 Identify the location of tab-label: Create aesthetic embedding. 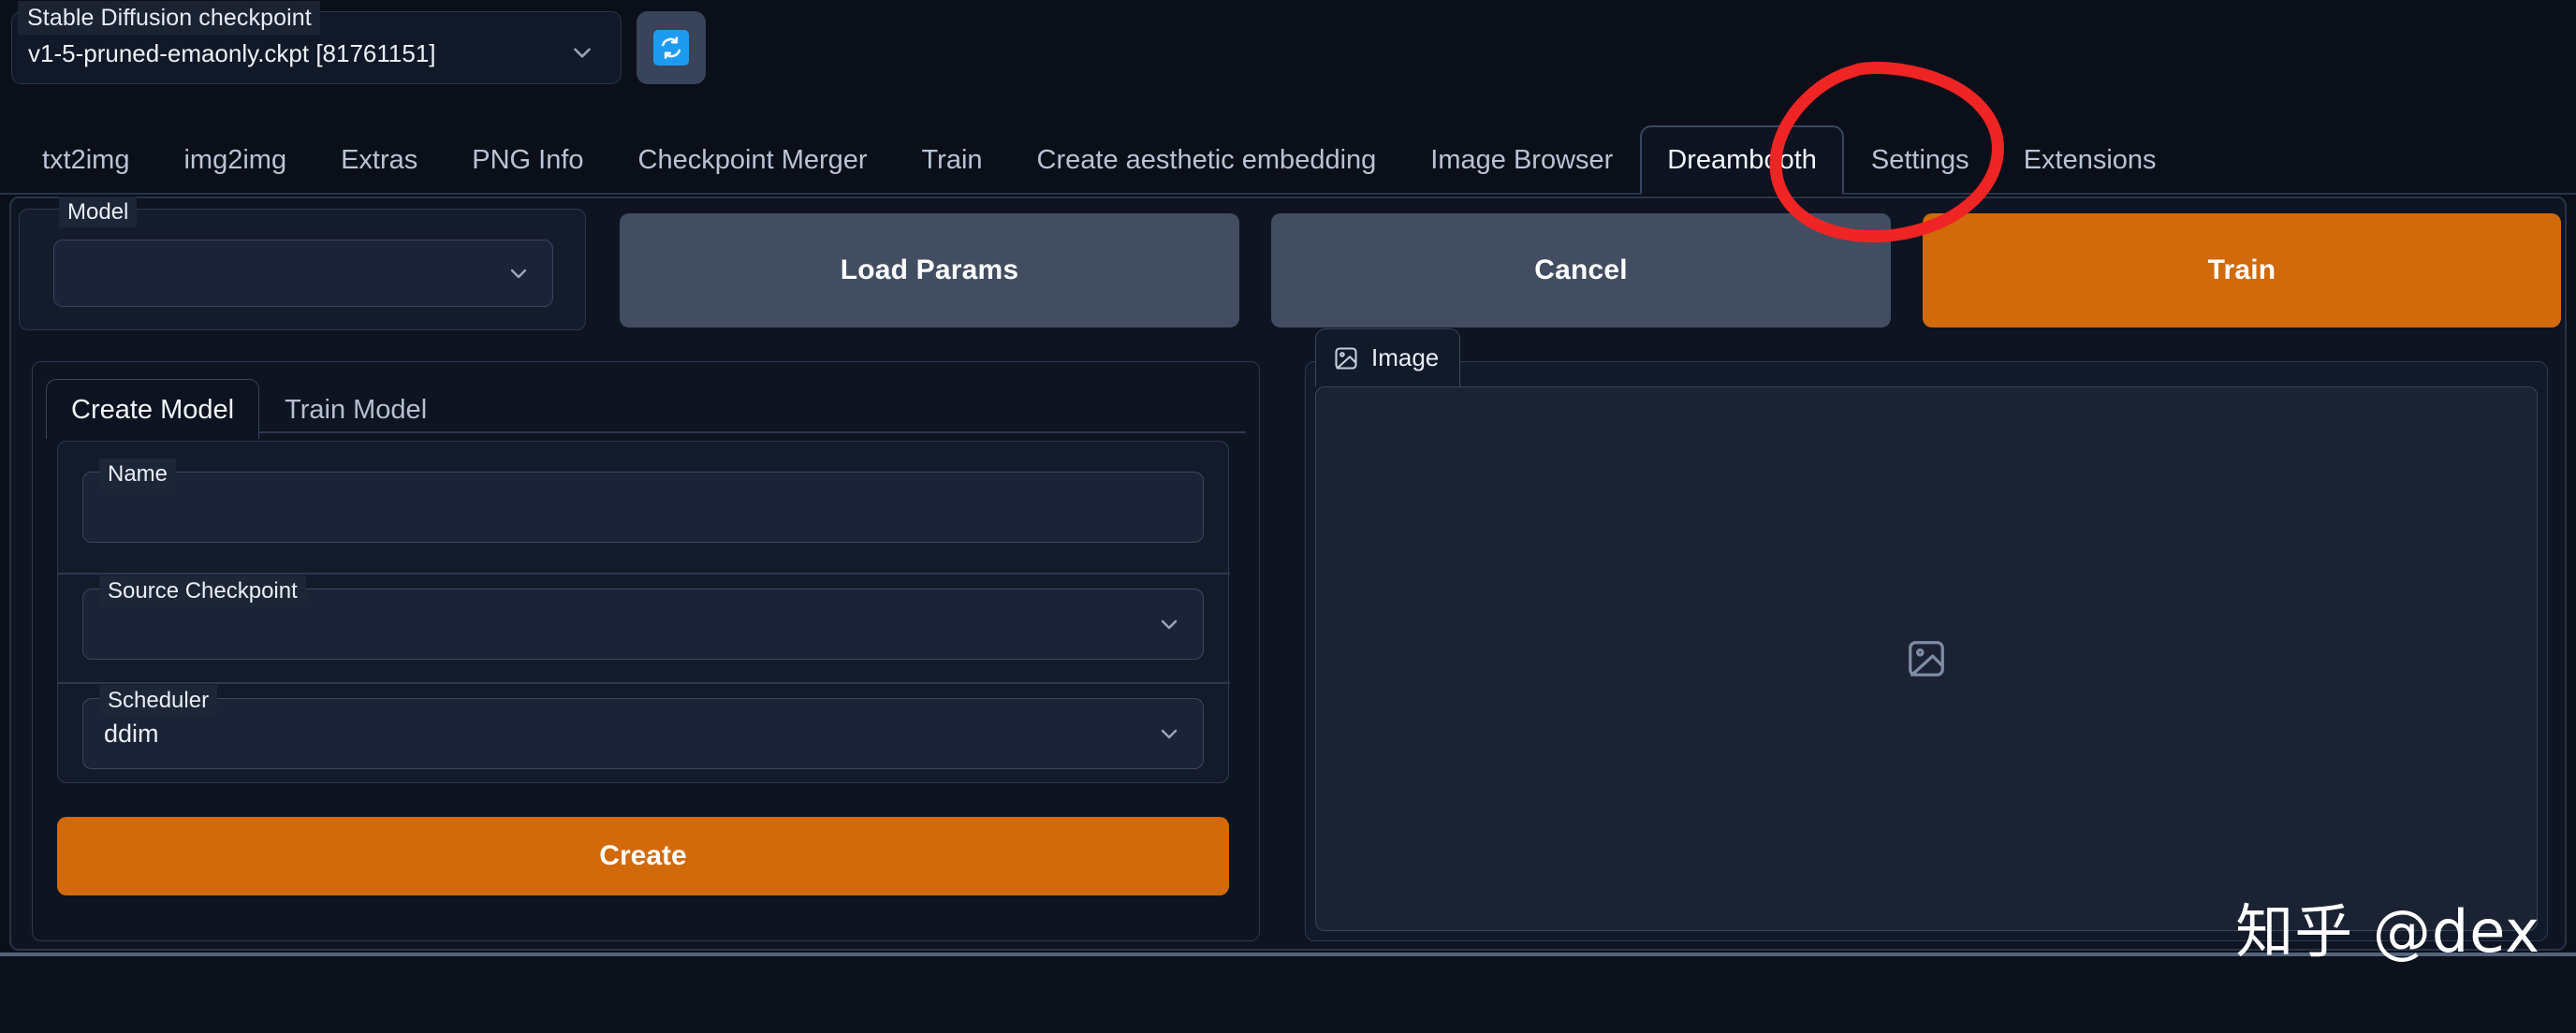
(1206, 160).